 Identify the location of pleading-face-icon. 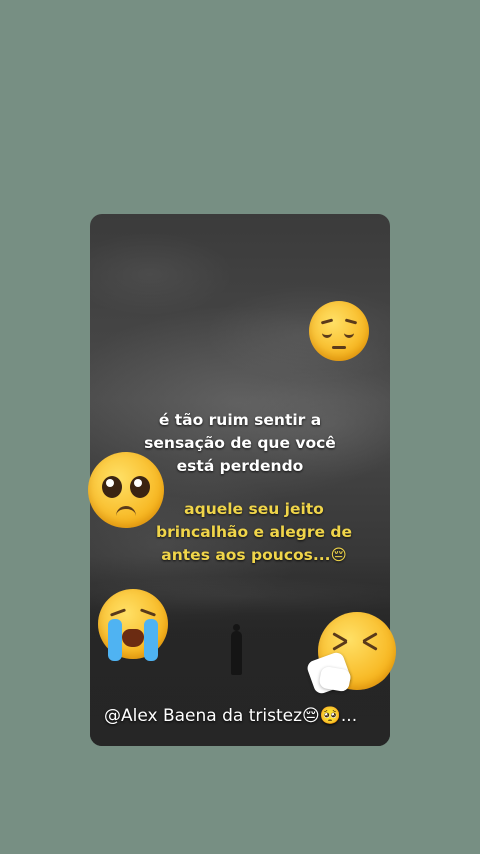
(126, 490).